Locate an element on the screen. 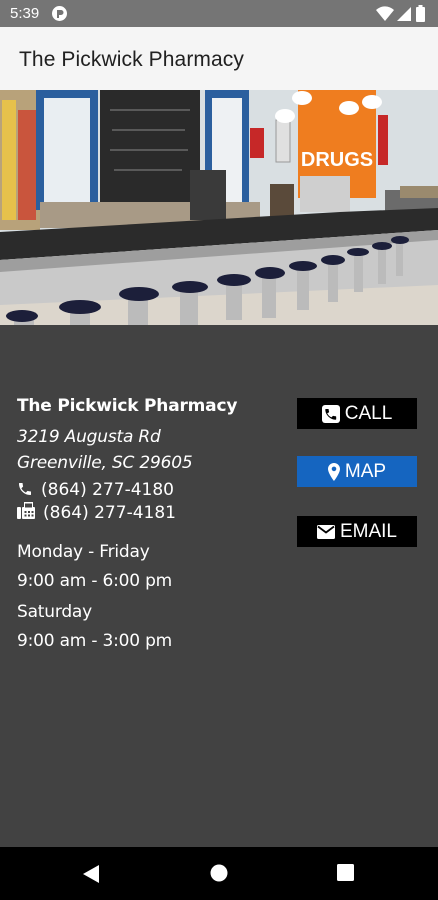 The width and height of the screenshot is (438, 900). call-button-label: CALL is located at coordinates (368, 413).